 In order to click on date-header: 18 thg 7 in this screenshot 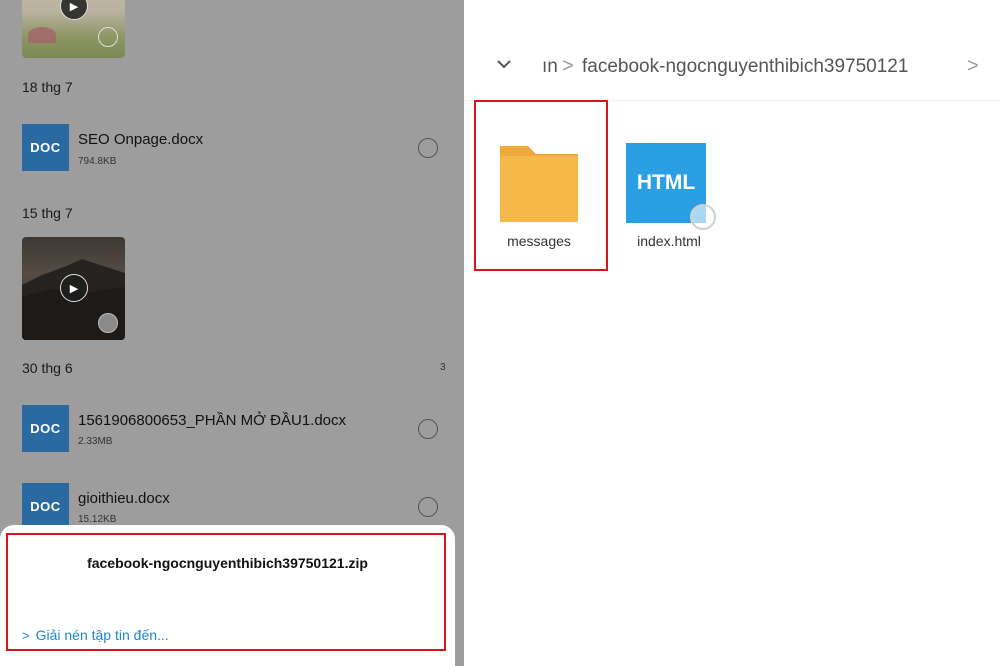, I will do `click(47, 87)`.